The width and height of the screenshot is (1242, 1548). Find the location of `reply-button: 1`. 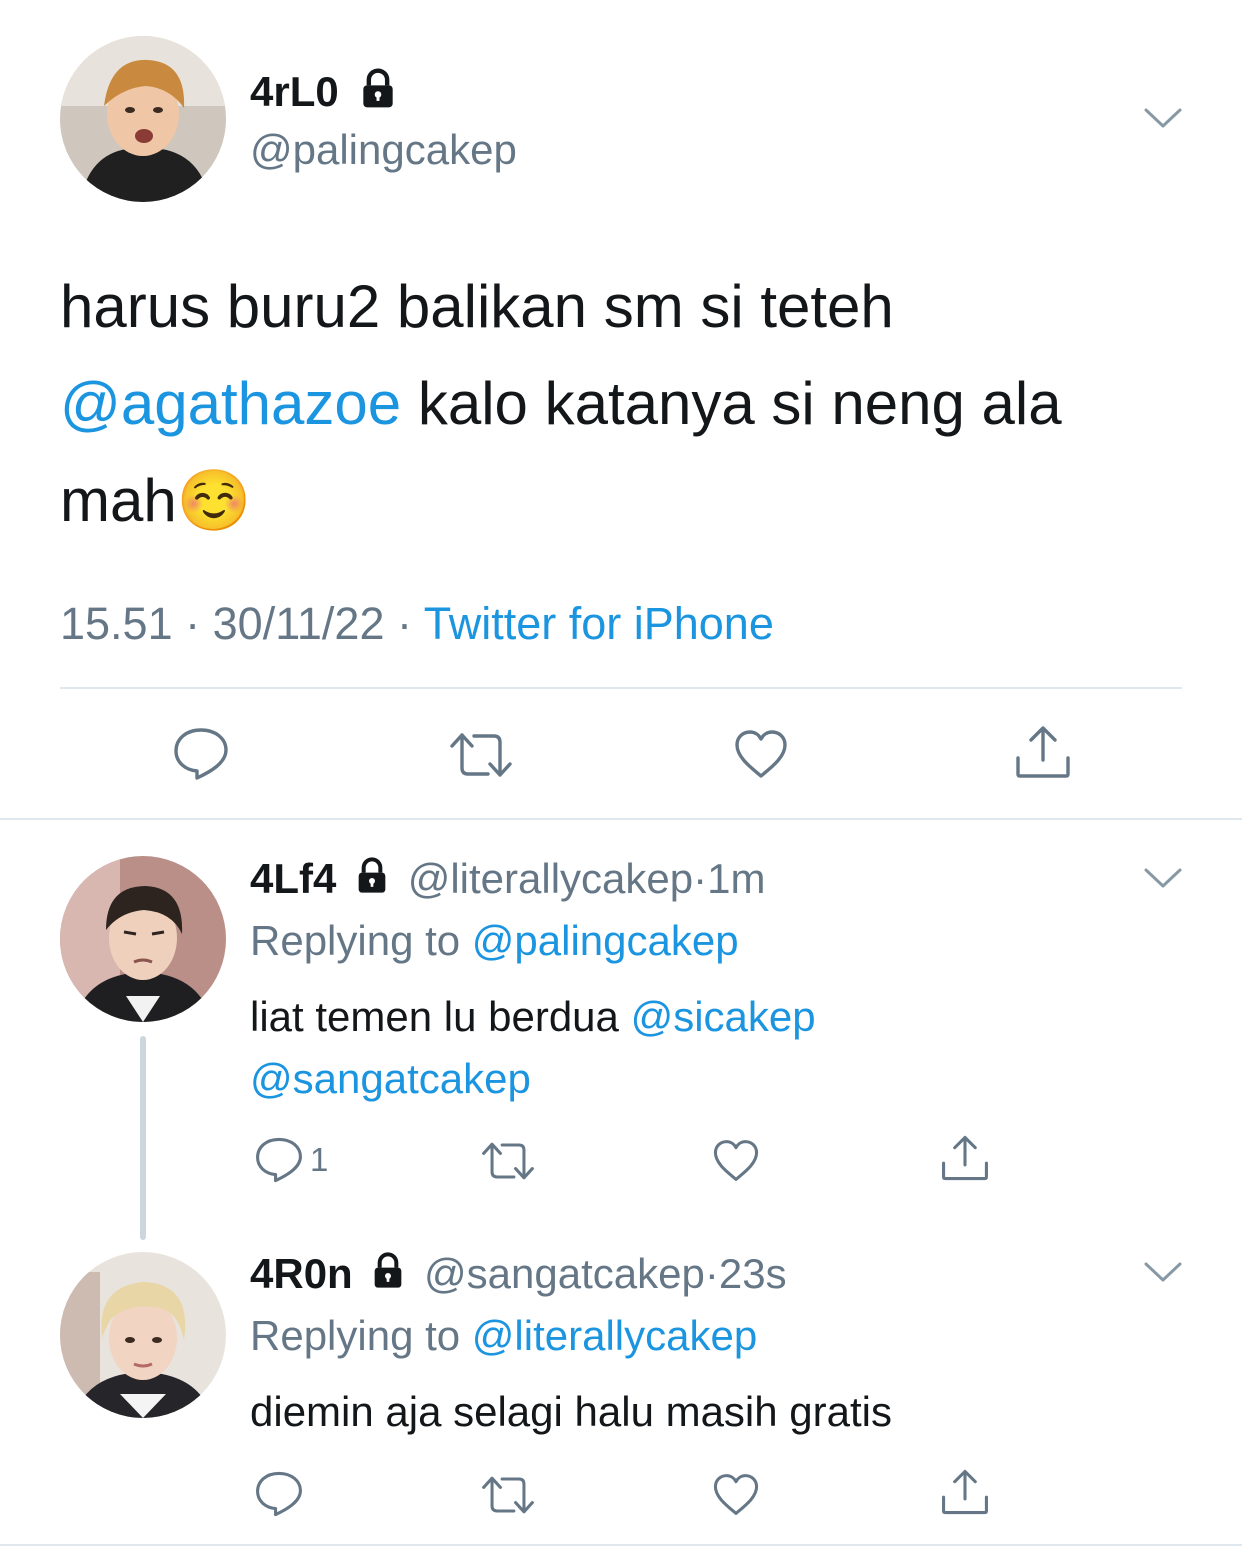

reply-button: 1 is located at coordinates (291, 1160).